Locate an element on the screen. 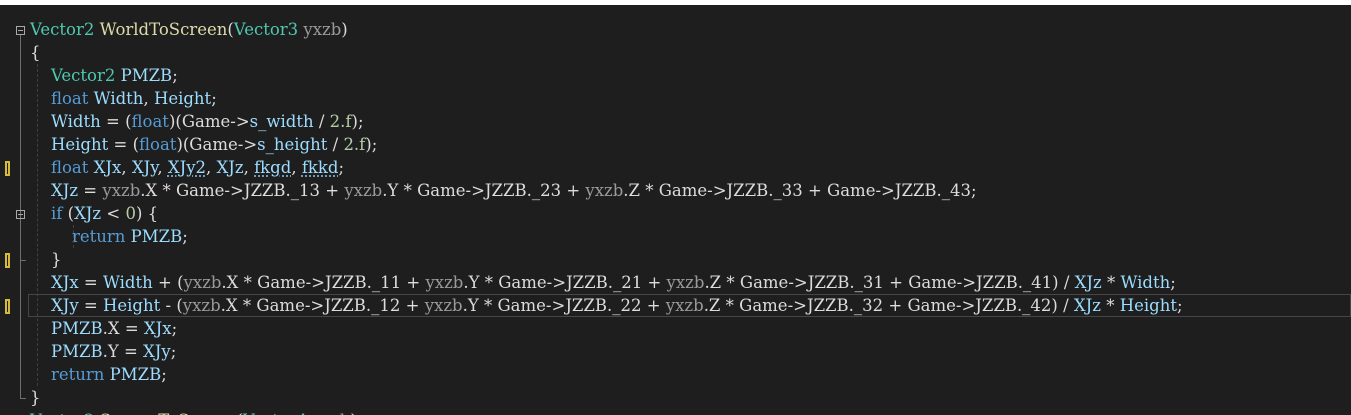 This screenshot has height=415, width=1351. code-text-token: / is located at coordinates (321, 121).